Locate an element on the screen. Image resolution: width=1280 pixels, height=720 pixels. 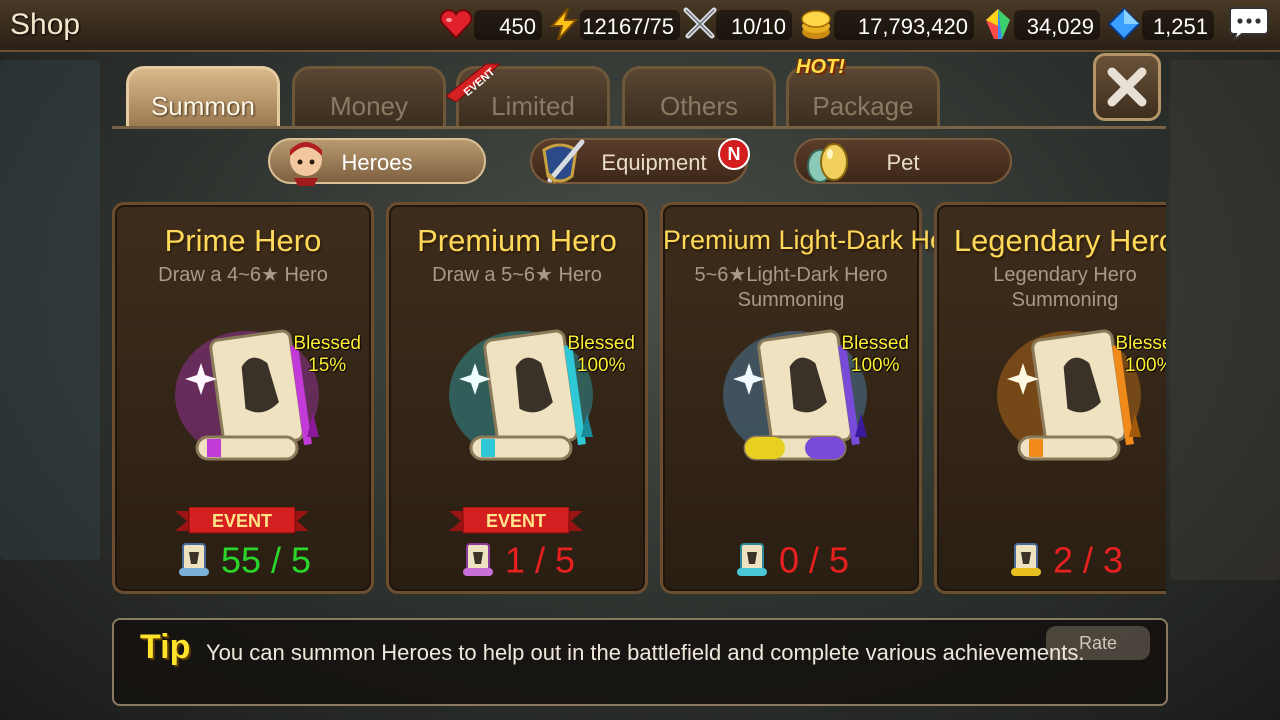
chat-icon is located at coordinates (1248, 24).